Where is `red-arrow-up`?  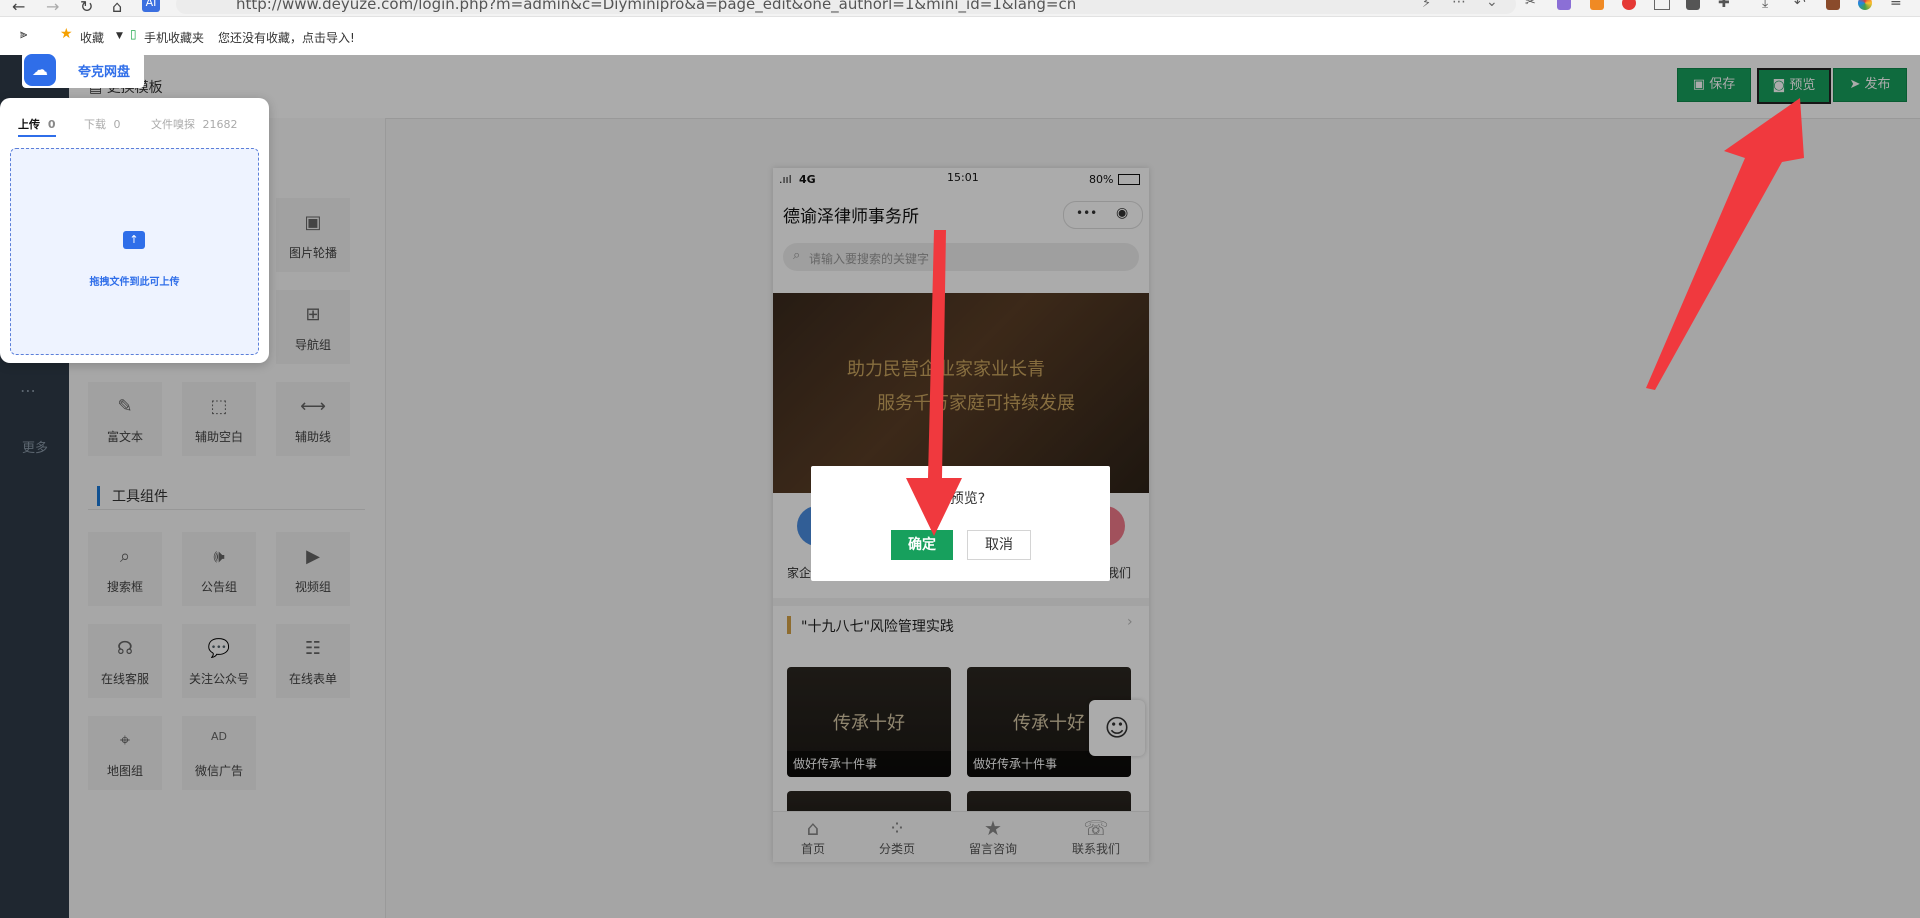
red-arrow-up is located at coordinates (1725, 244).